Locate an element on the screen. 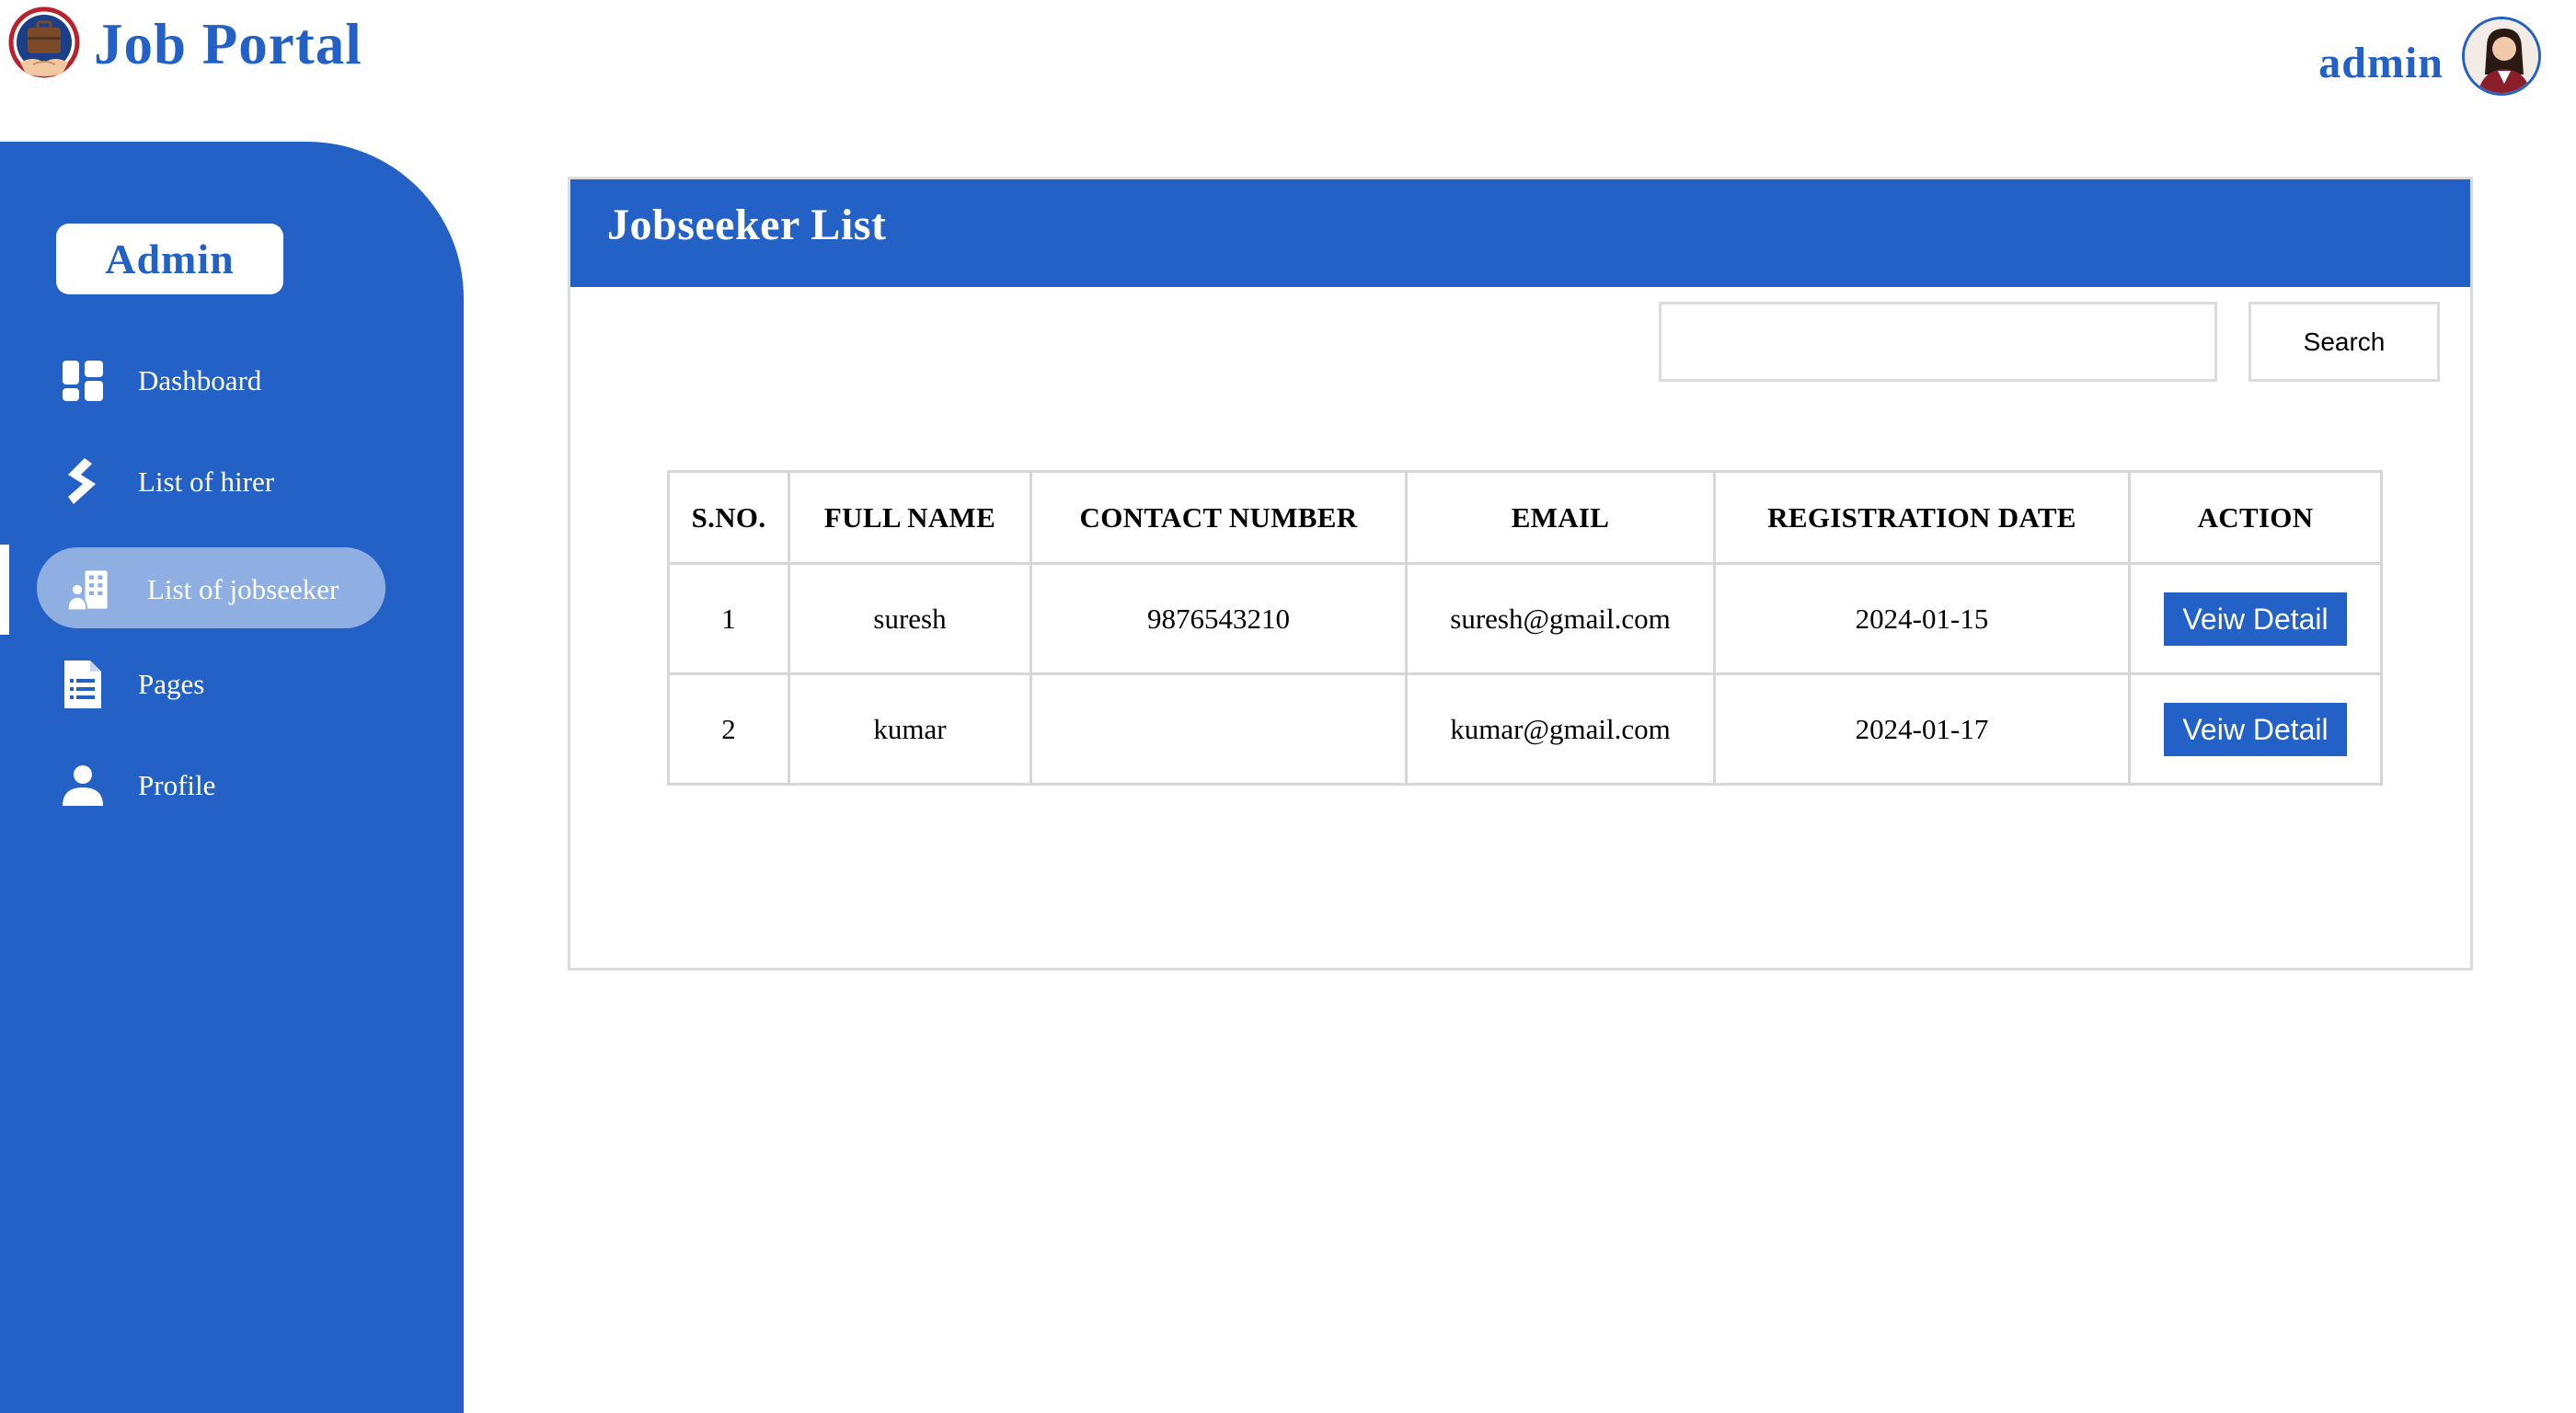 The height and width of the screenshot is (1413, 2576). panel-header: Jobseeker List is located at coordinates (1520, 233).